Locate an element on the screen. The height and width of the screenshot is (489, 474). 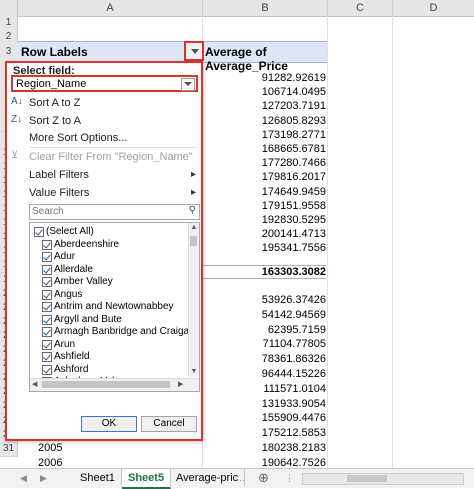
label-filters-item: Label Filters is located at coordinates (59, 175).